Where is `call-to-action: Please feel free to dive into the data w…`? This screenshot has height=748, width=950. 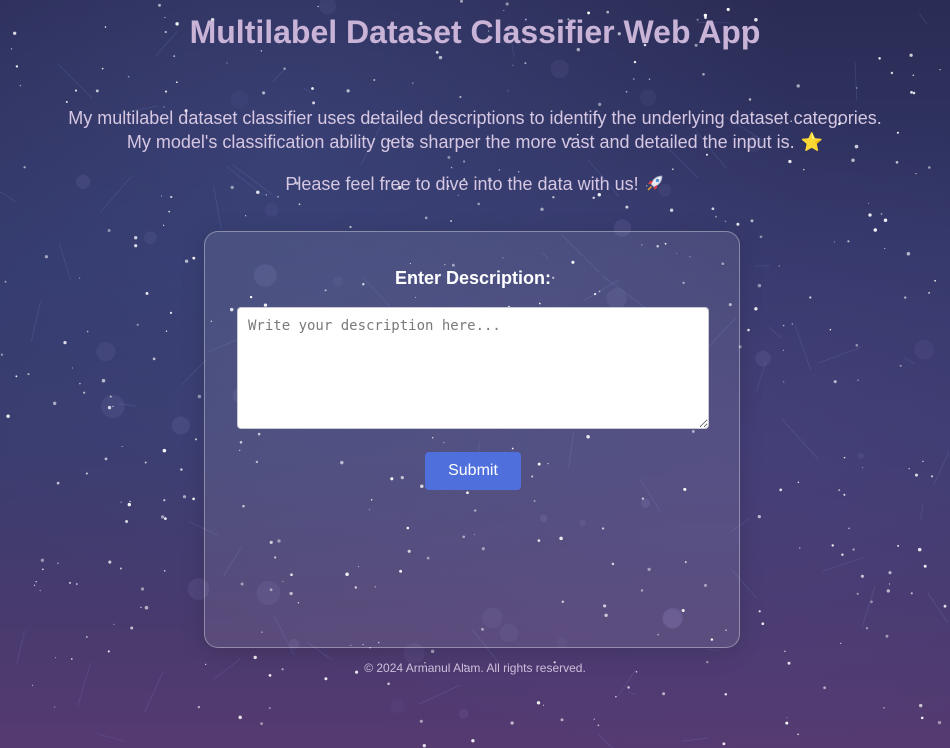 call-to-action: Please feel free to dive into the data w… is located at coordinates (475, 185).